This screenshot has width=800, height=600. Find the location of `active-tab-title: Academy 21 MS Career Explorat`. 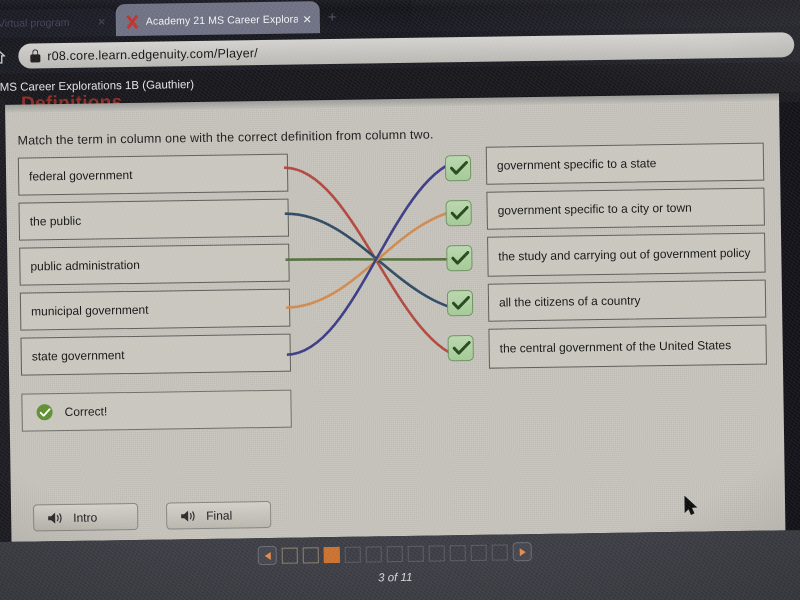

active-tab-title: Academy 21 MS Career Explorat is located at coordinates (221, 20).